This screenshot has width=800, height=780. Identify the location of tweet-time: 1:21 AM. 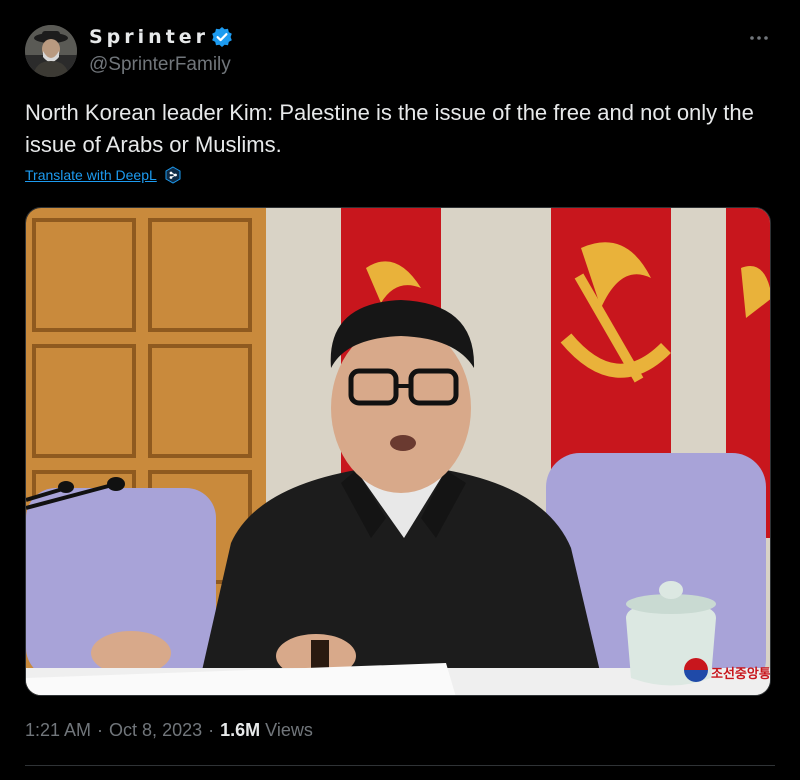
(58, 730).